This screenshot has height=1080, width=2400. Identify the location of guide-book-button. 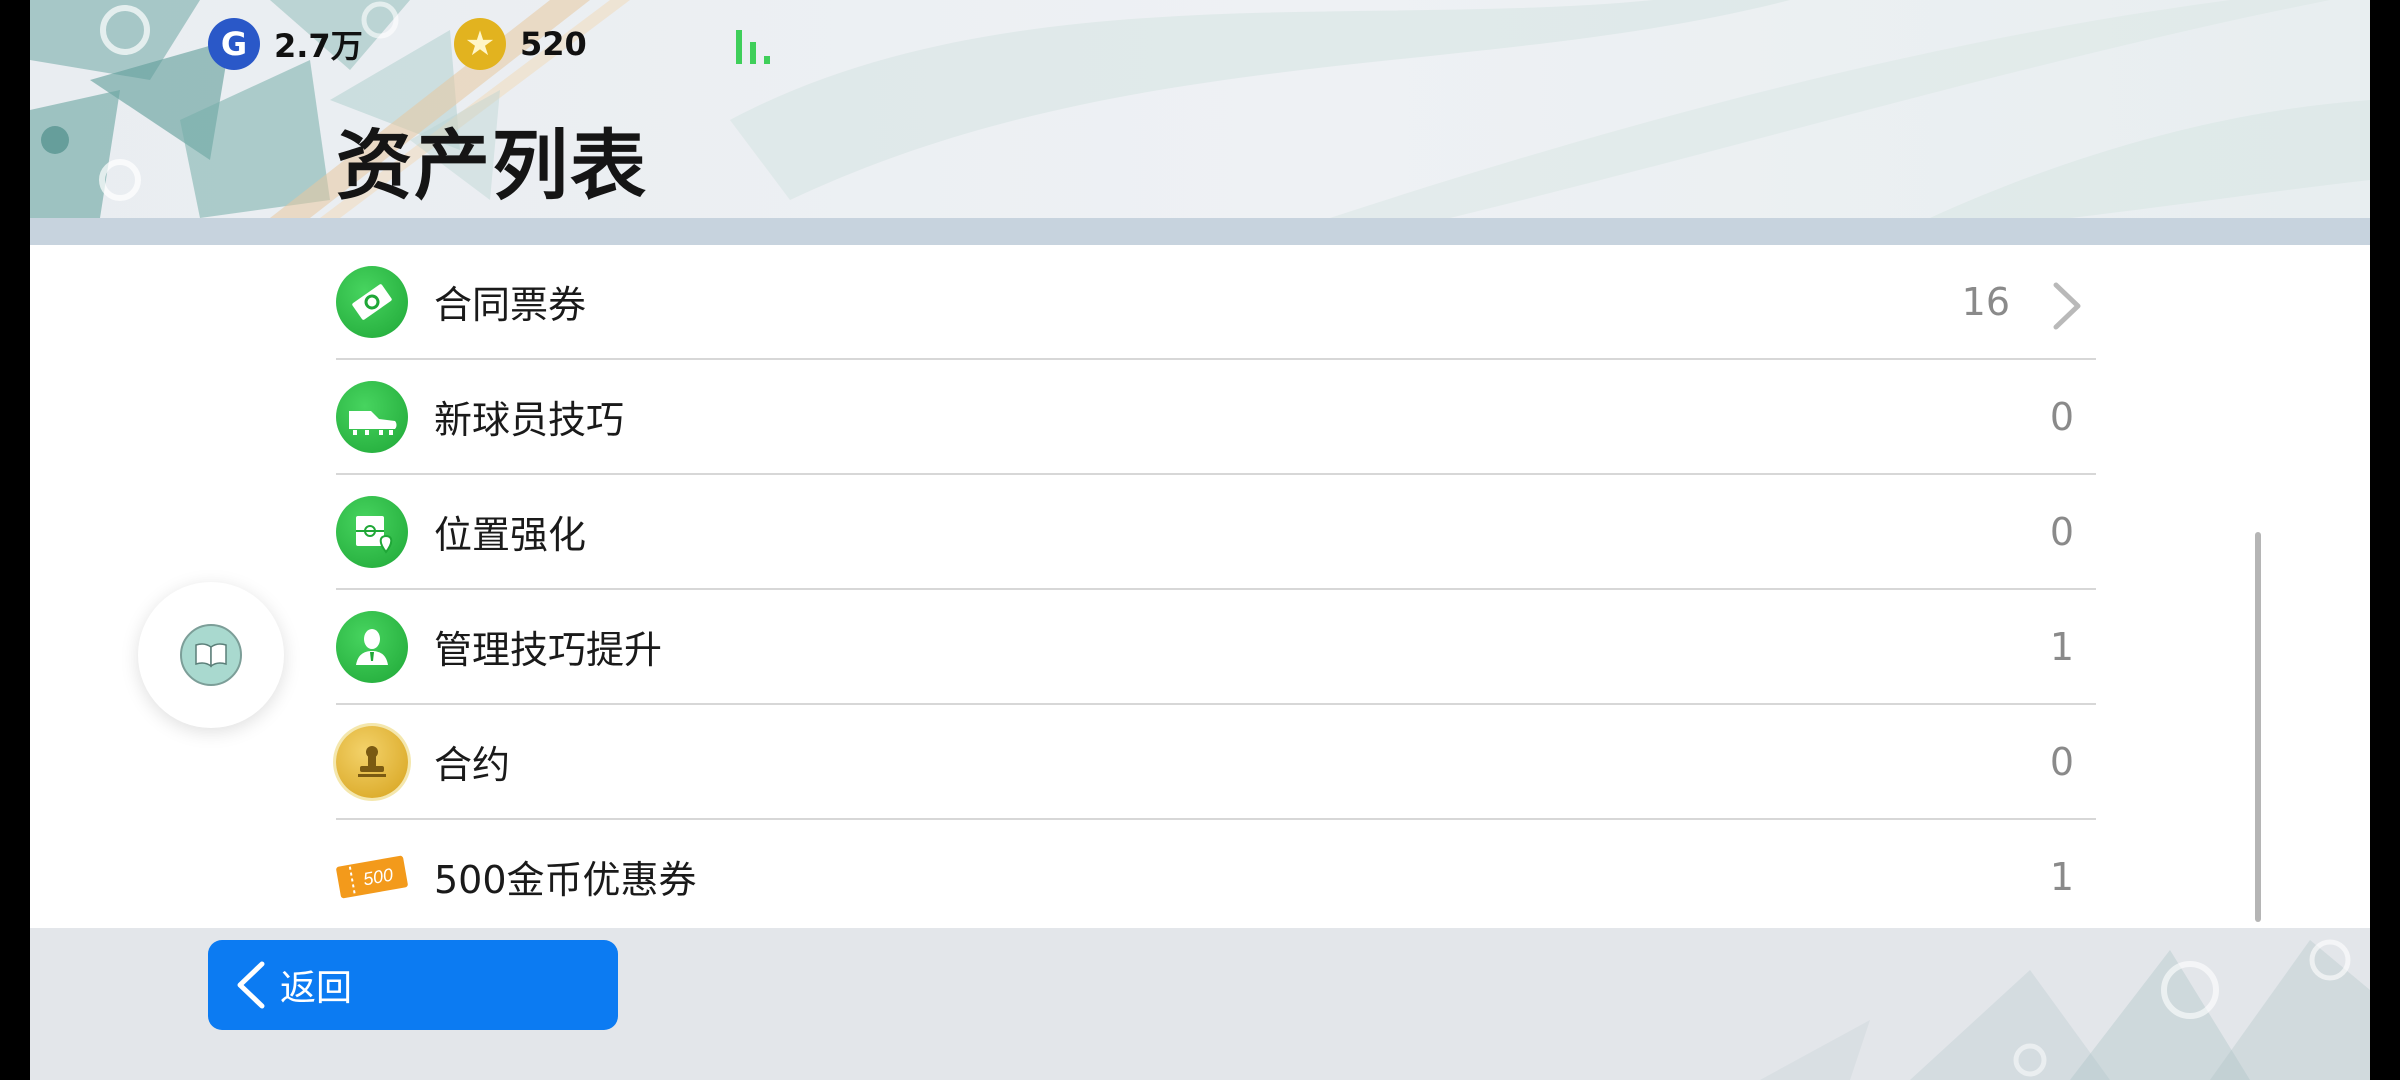
(211, 655).